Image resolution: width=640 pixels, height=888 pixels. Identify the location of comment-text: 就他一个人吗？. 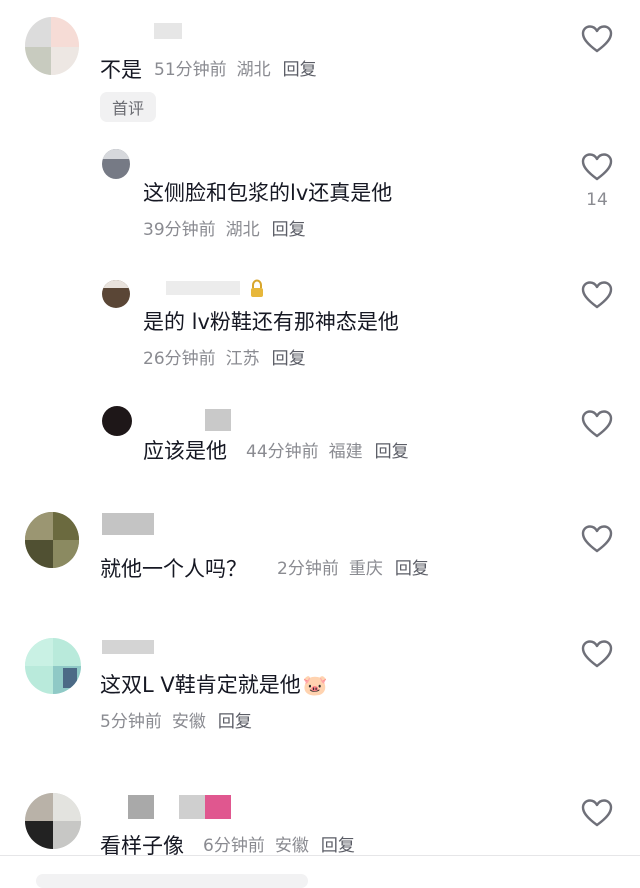
(173, 569).